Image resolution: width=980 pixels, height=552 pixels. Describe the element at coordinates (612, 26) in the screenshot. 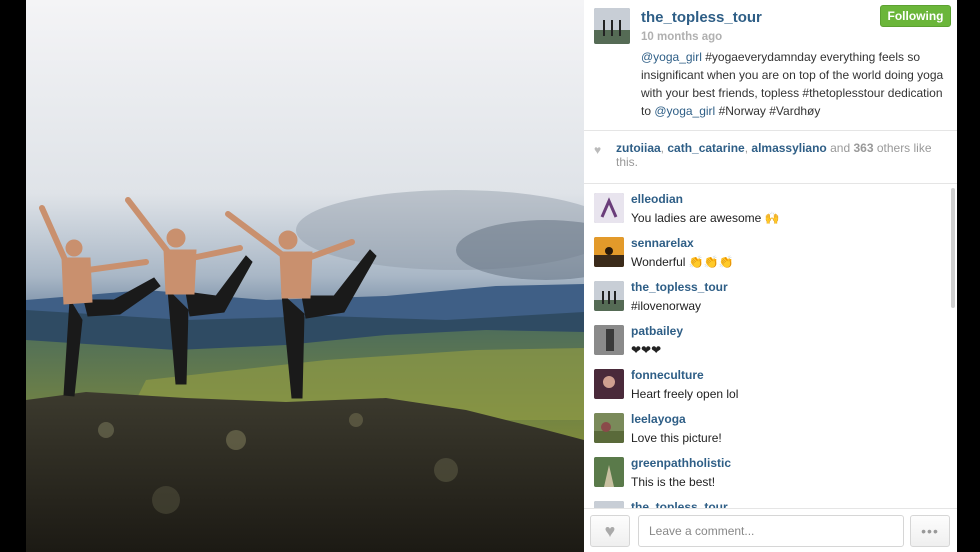

I see `author-avatar` at that location.